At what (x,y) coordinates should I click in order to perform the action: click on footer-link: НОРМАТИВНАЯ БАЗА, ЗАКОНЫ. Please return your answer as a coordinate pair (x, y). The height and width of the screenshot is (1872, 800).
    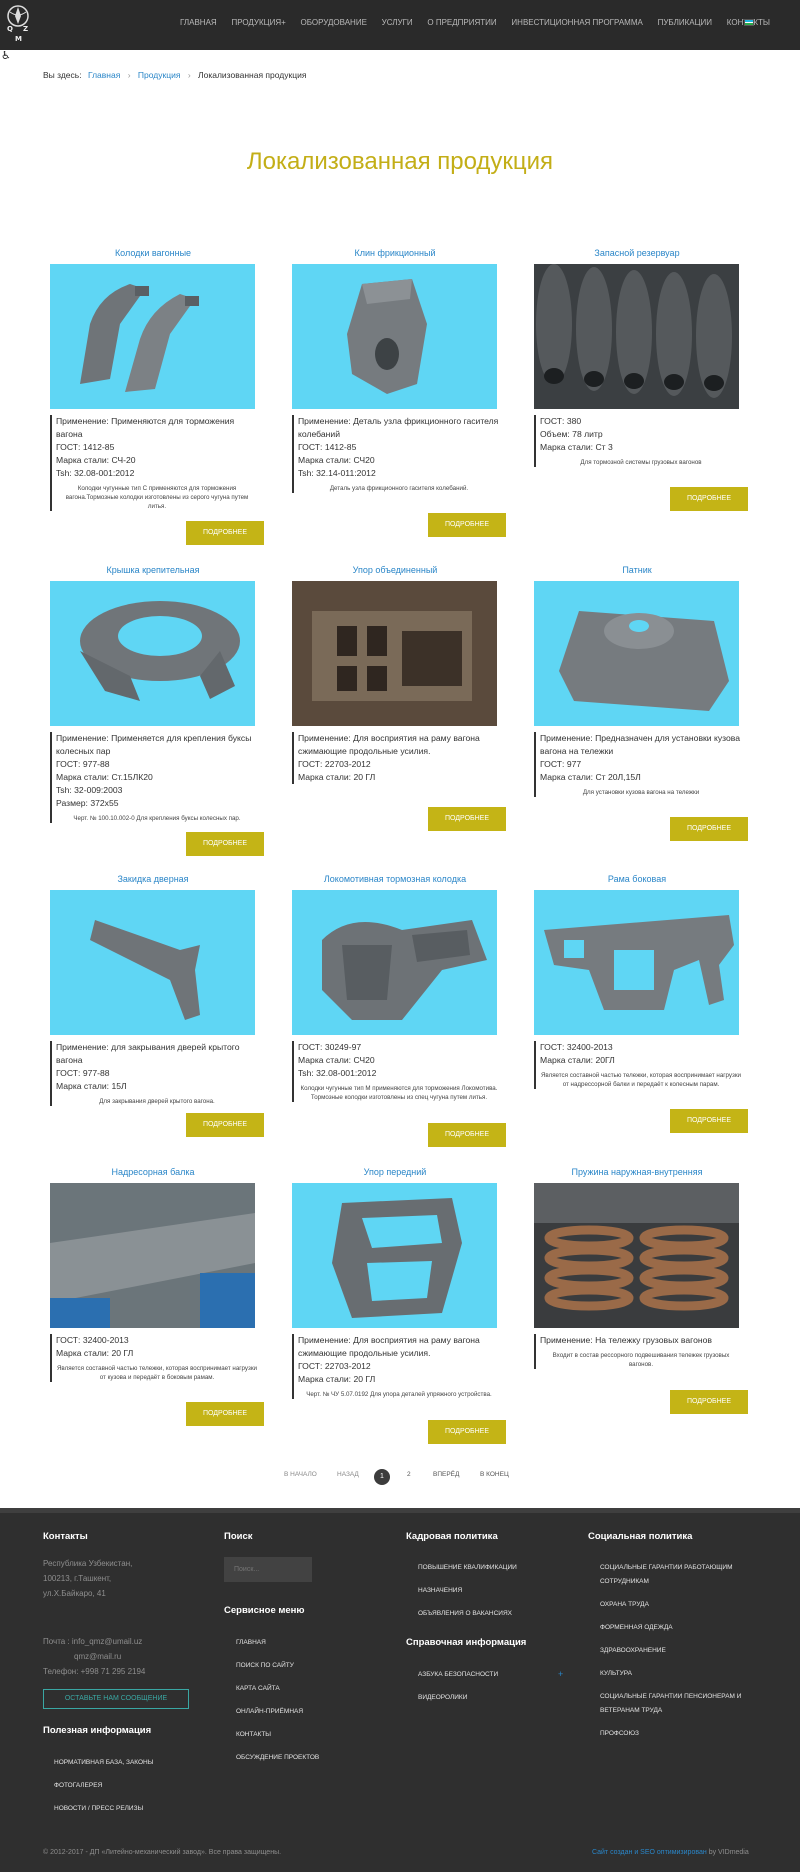
    Looking at the image, I should click on (104, 1762).